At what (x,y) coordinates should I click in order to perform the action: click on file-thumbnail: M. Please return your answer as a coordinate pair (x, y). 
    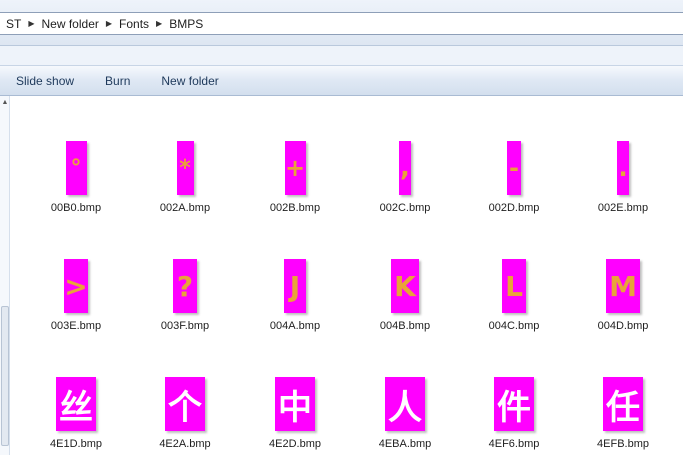
    Looking at the image, I should click on (623, 286).